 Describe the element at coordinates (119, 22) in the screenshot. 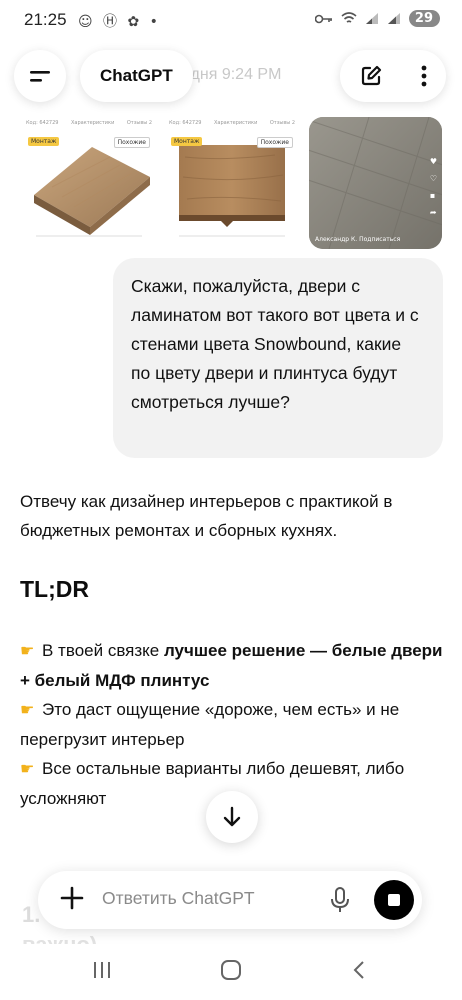

I see `notification-icons: ☺ Ⓗ ✿ •` at that location.